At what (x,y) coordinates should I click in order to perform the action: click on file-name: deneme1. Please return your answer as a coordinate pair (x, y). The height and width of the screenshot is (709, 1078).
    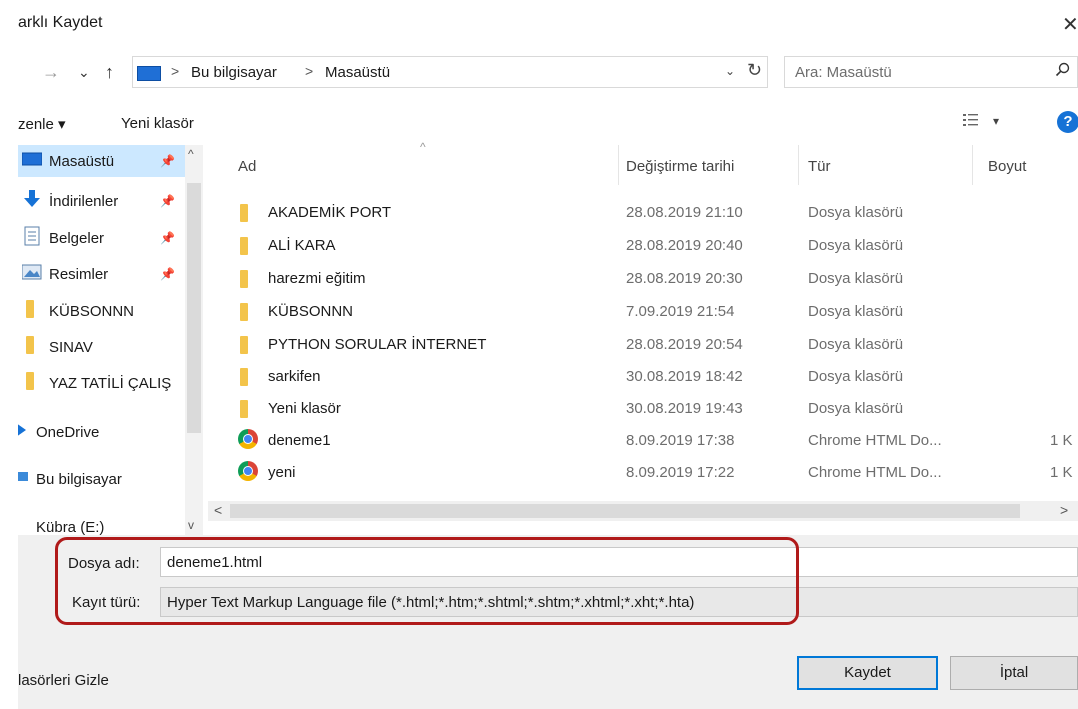
    Looking at the image, I should click on (299, 440).